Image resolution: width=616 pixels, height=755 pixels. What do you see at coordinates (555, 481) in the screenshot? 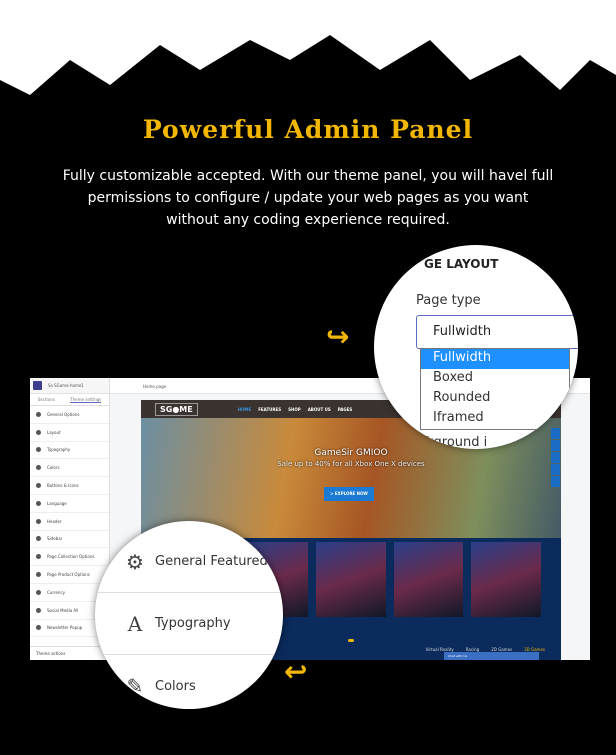
I see `sun-icon` at bounding box center [555, 481].